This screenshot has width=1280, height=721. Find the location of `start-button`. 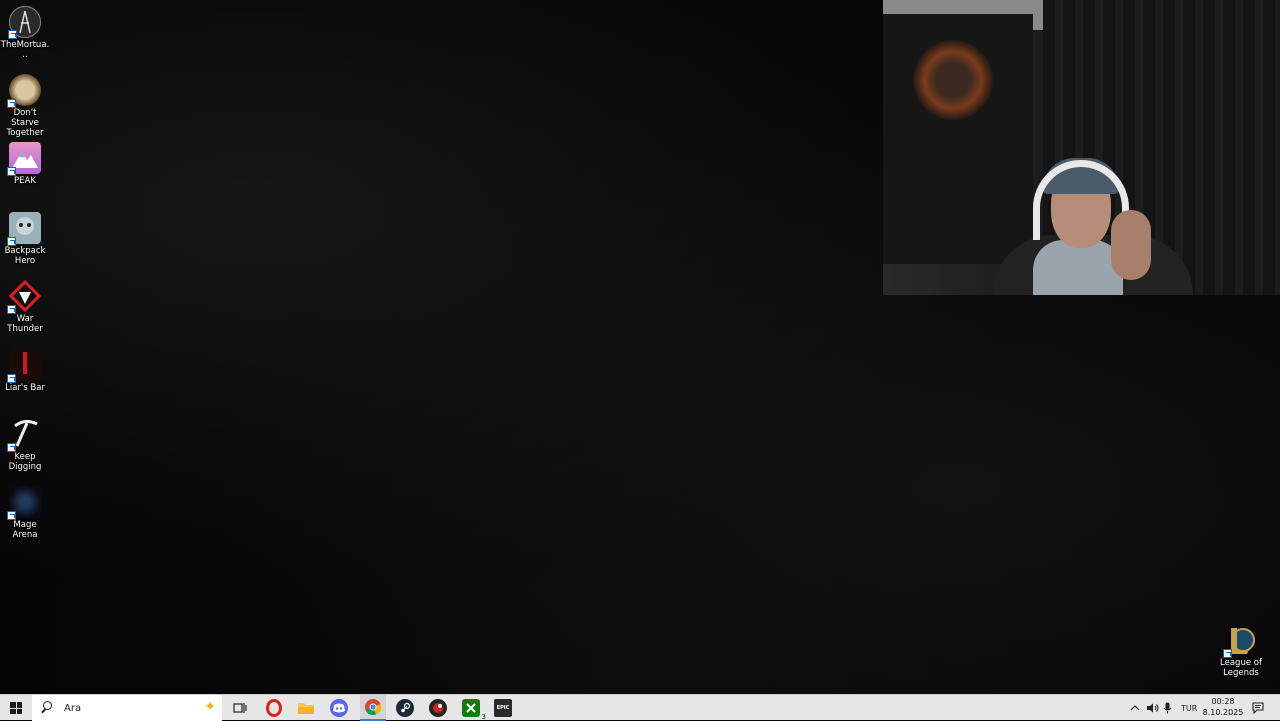

start-button is located at coordinates (16, 708).